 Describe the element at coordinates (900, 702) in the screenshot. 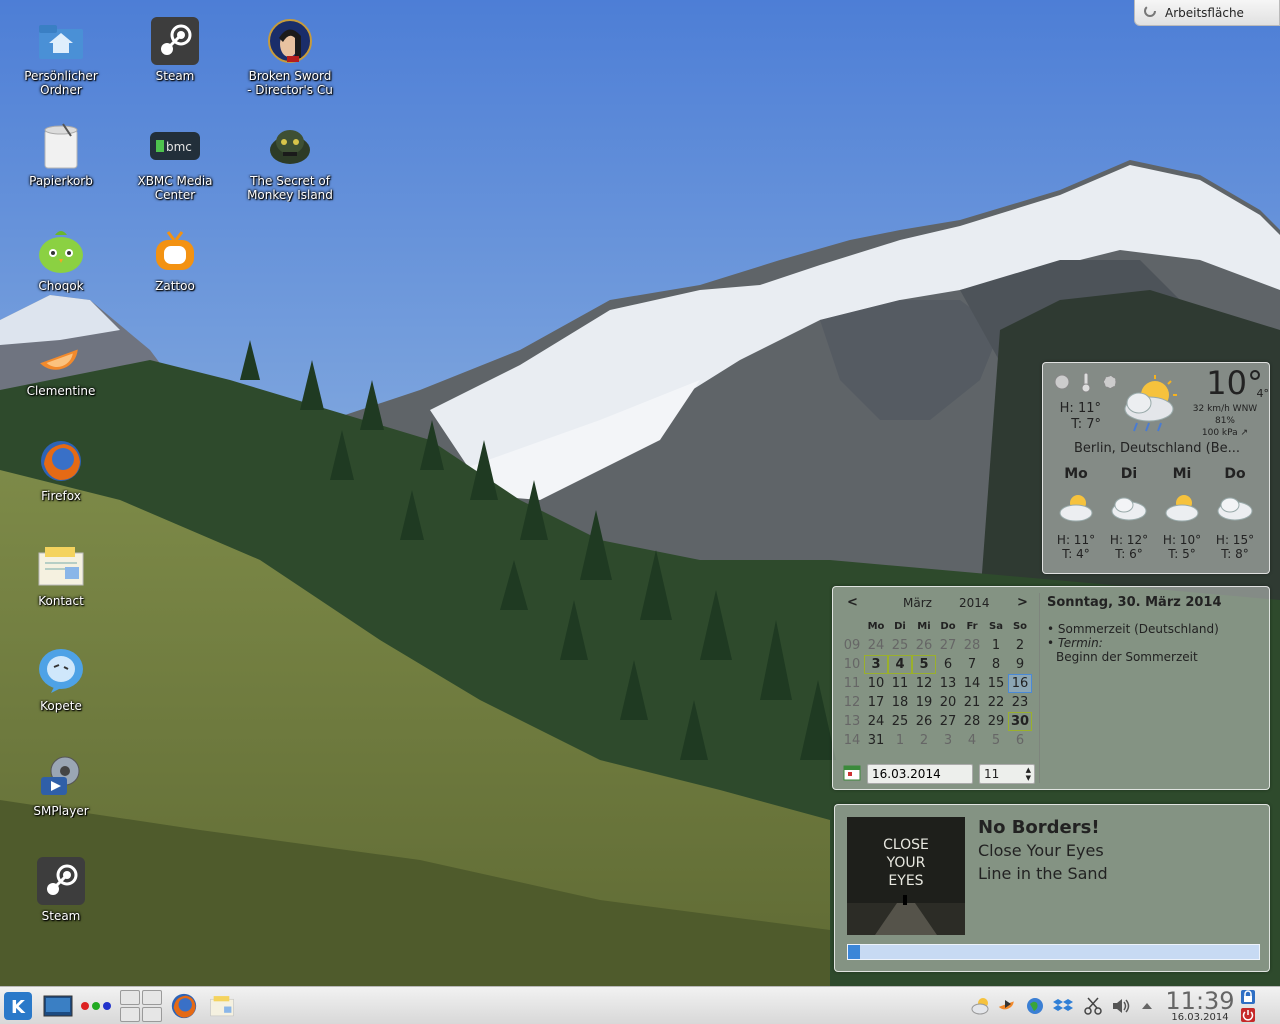

I see `calendar-day: 18` at that location.